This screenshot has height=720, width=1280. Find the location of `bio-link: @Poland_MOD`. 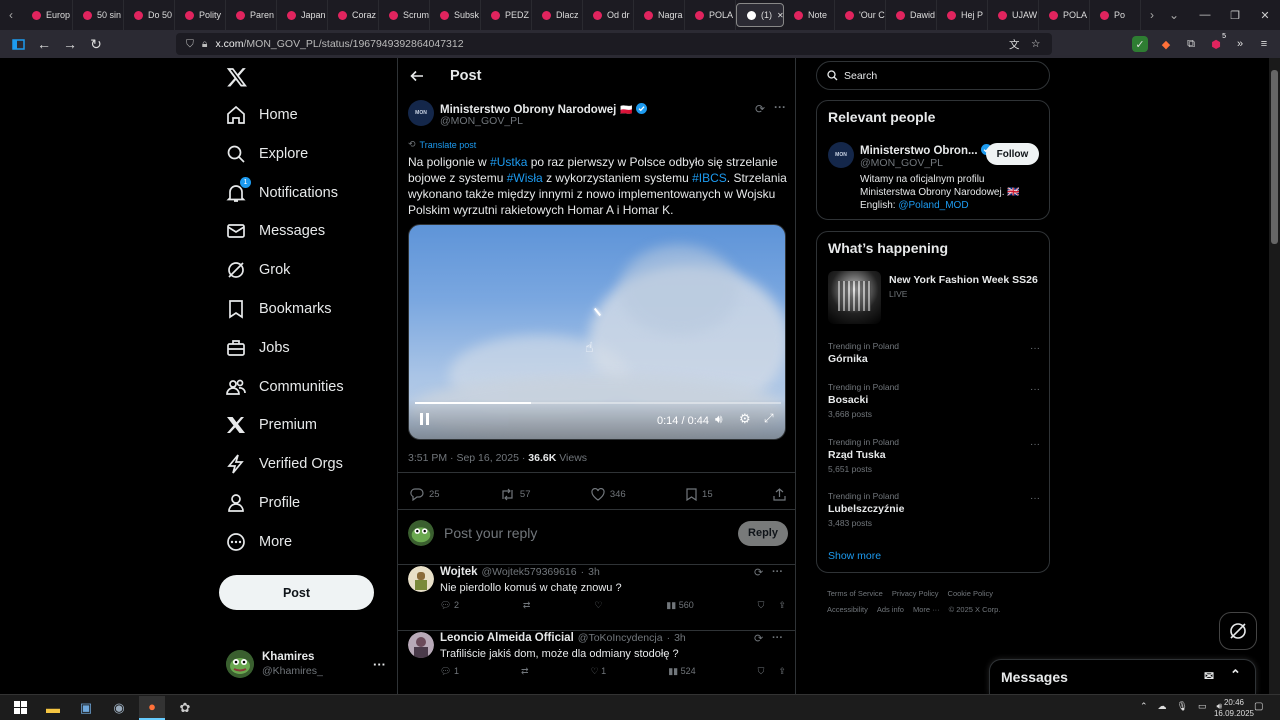

bio-link: @Poland_MOD is located at coordinates (933, 205).